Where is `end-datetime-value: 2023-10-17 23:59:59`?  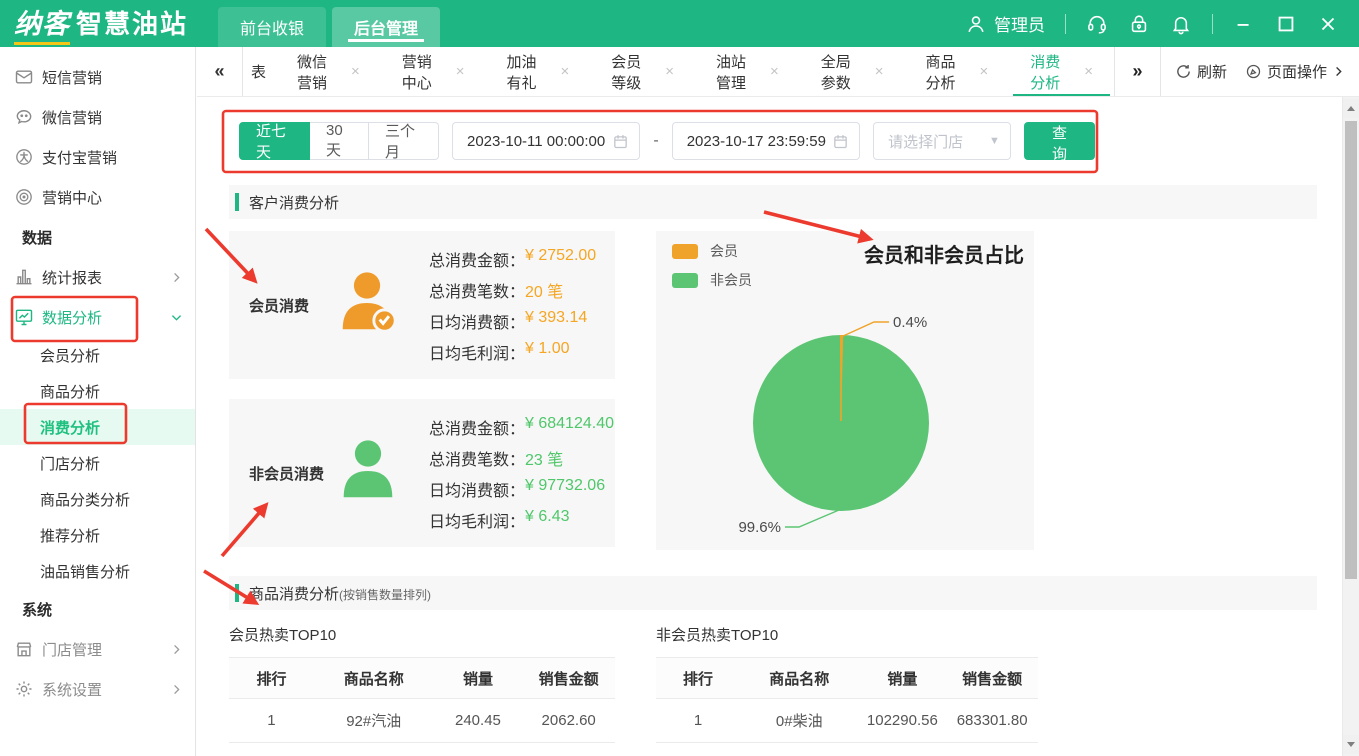
end-datetime-value: 2023-10-17 23:59:59 is located at coordinates (756, 141).